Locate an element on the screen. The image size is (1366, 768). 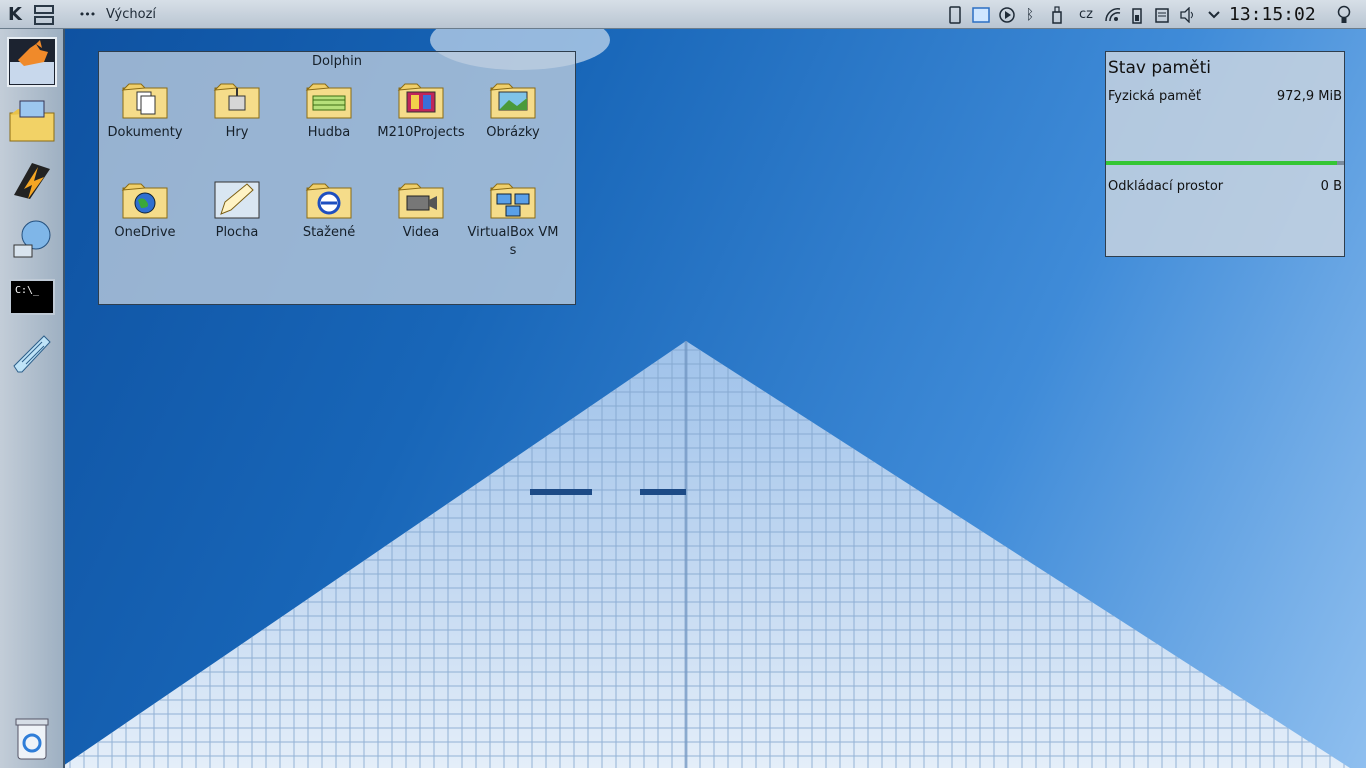
folder-plocha: Plocha is located at coordinates (237, 211).